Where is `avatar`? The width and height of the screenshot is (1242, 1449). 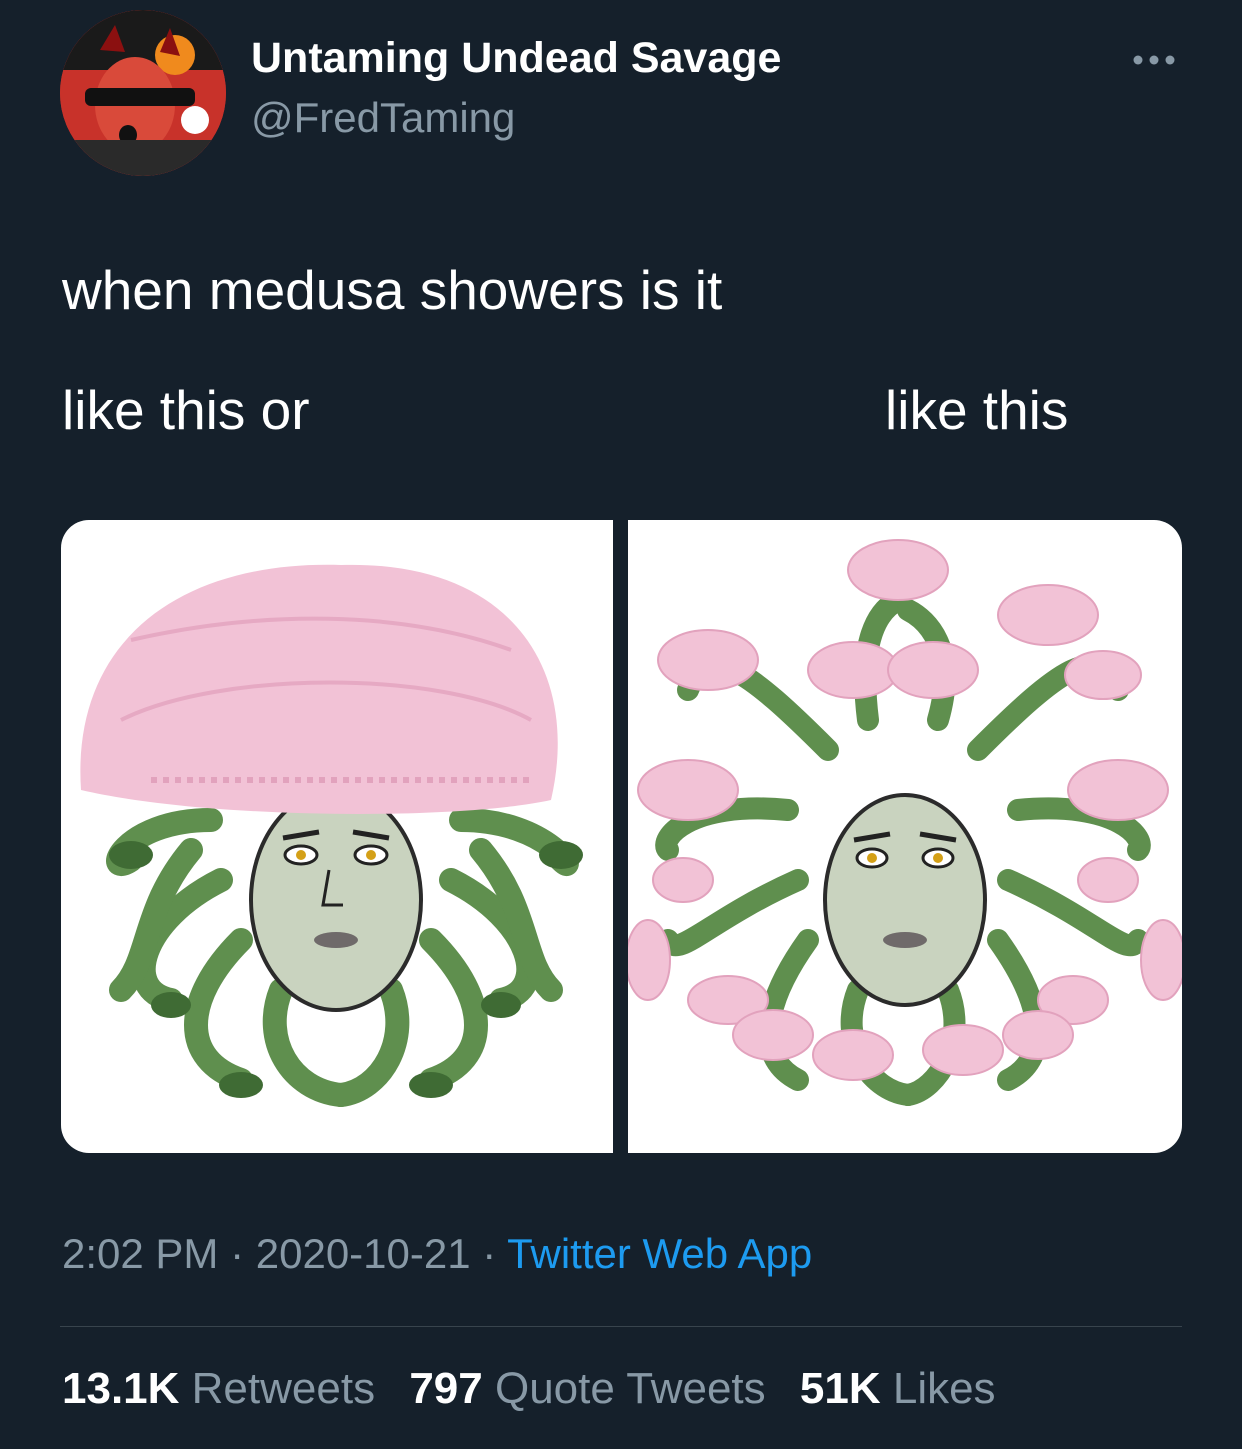
avatar is located at coordinates (143, 93).